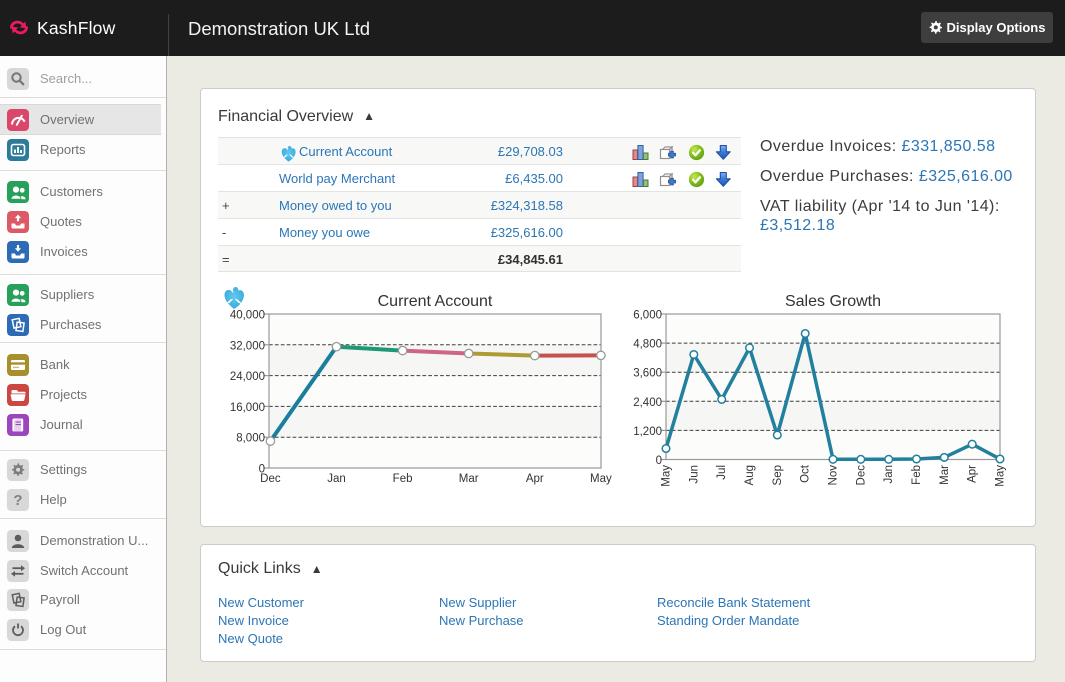 This screenshot has height=682, width=1065. Describe the element at coordinates (435, 301) in the screenshot. I see `svg-text: Current Account` at that location.